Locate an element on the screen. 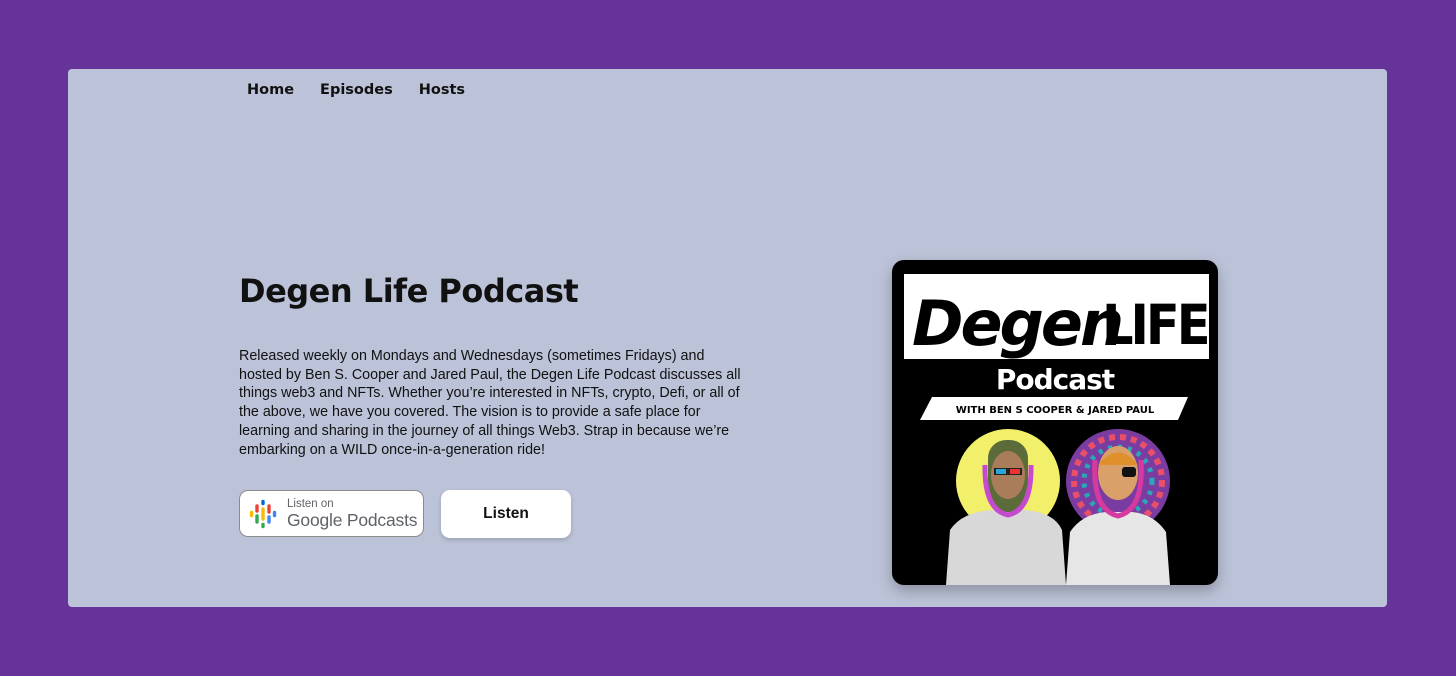 This screenshot has width=1456, height=676. google-podcasts-button: Listen on Google Podcasts is located at coordinates (331, 513).